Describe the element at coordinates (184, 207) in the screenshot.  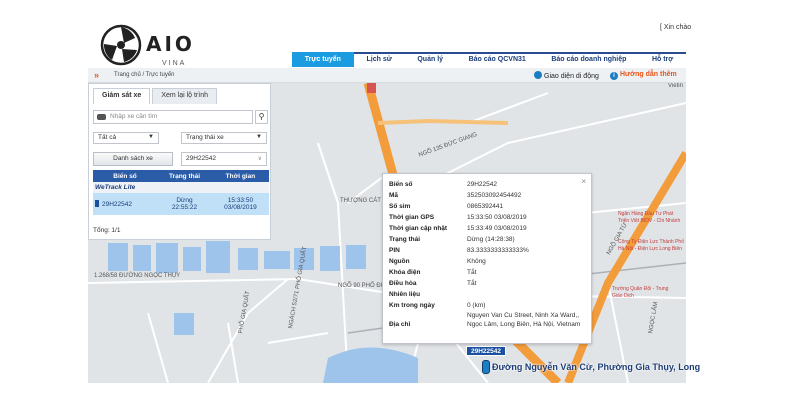
I see `vehicle-duration: 22:55:22` at that location.